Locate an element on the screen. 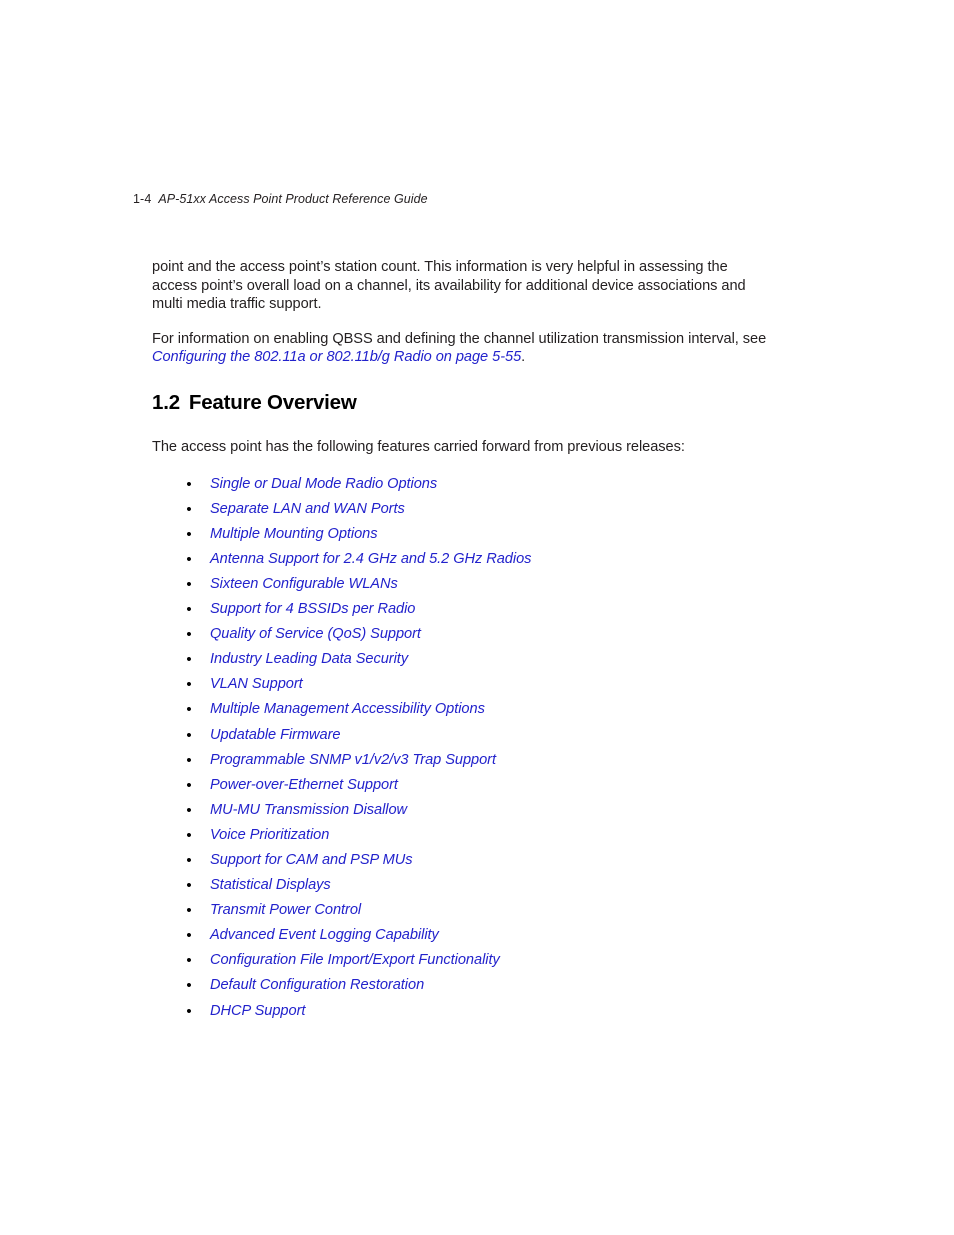 This screenshot has width=954, height=1235. page-folio: 1-4 is located at coordinates (142, 199).